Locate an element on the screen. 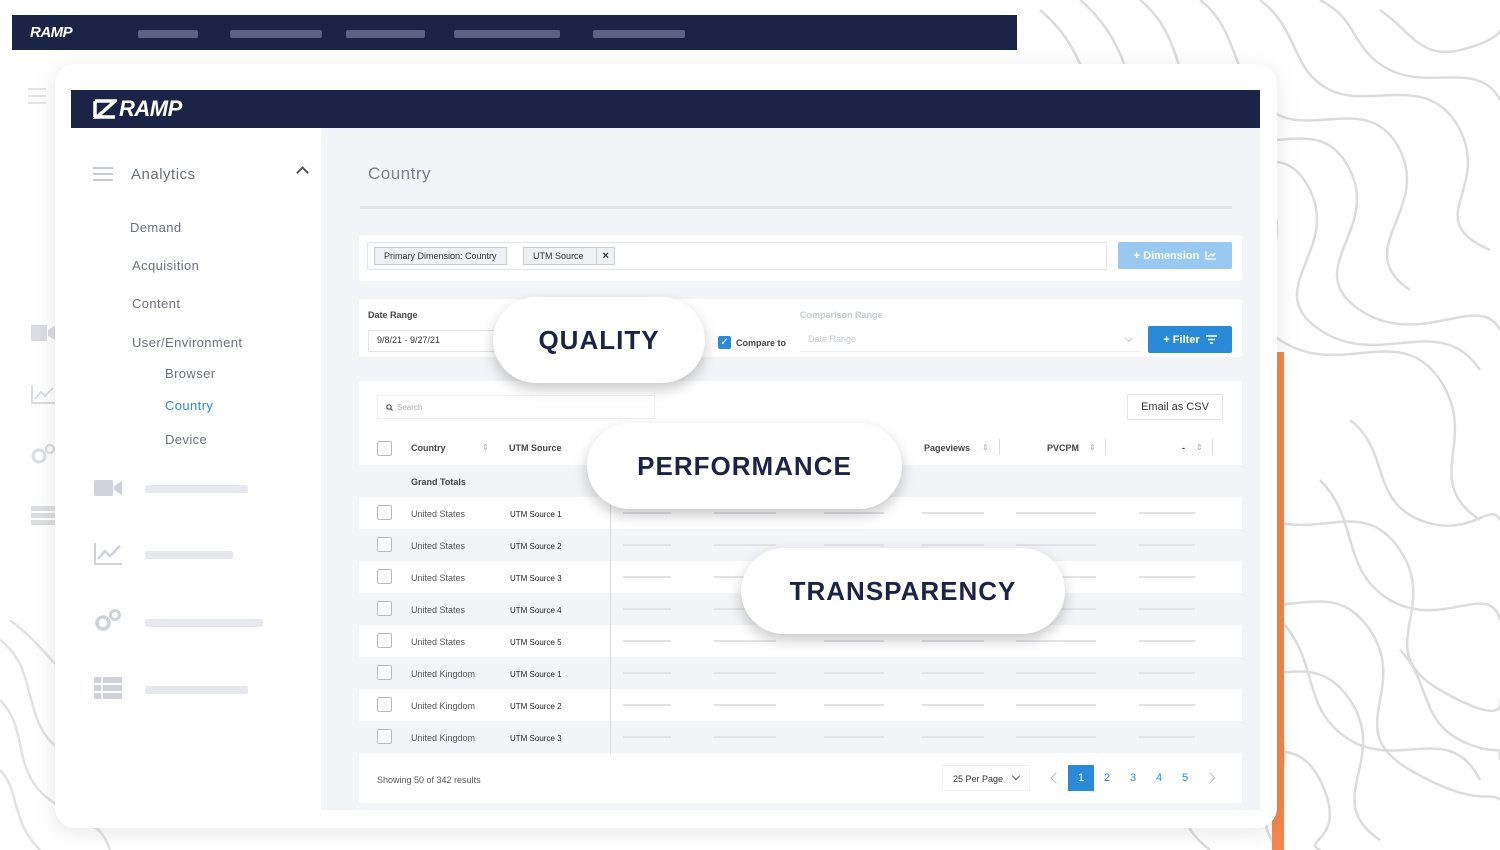 The height and width of the screenshot is (850, 1500). video-icon is located at coordinates (108, 488).